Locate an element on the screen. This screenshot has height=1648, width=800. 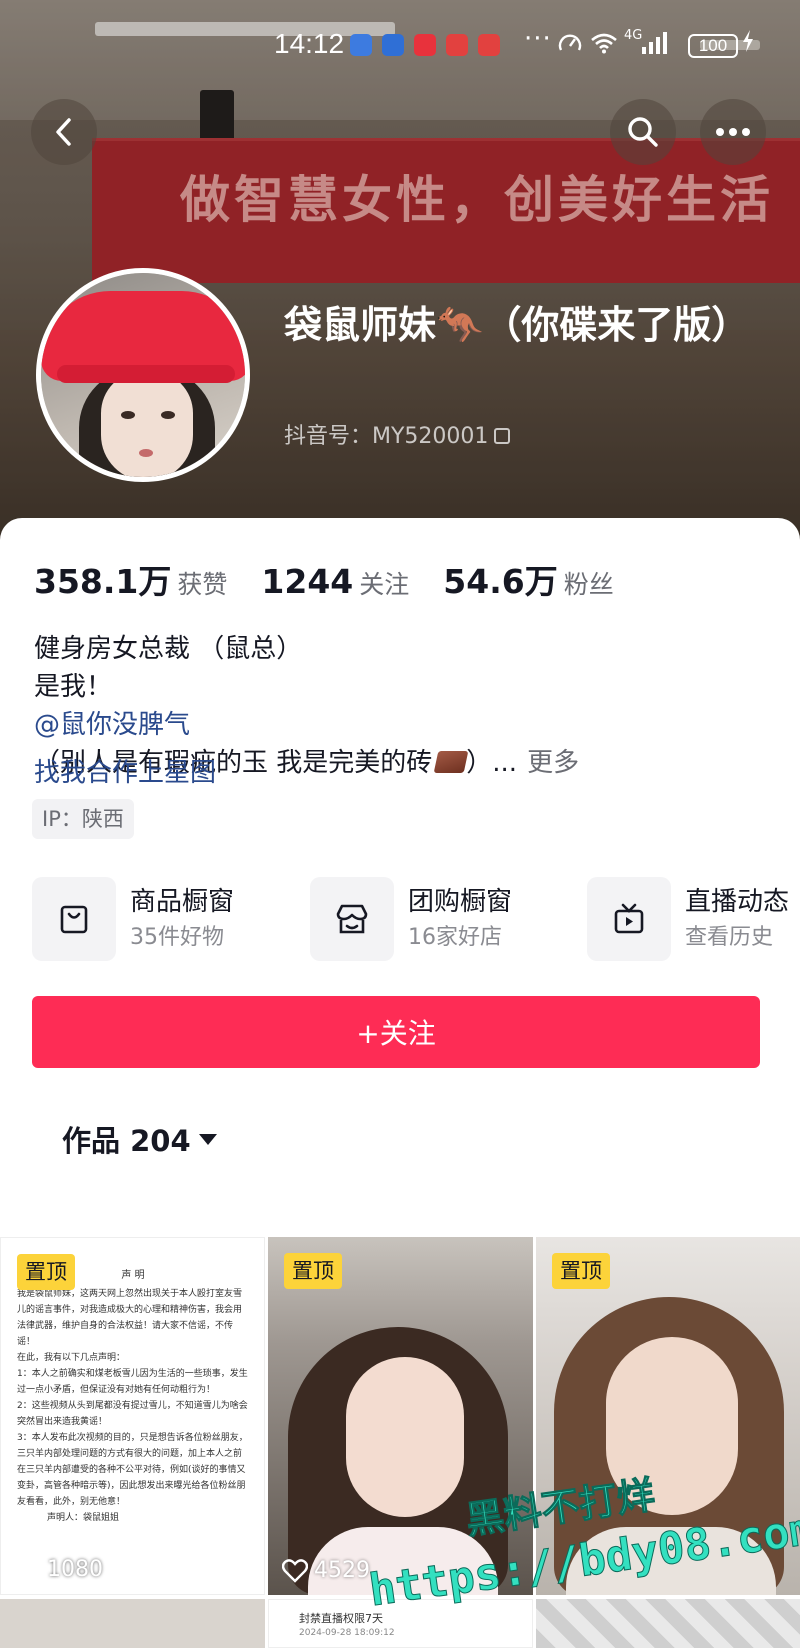
service-product-window: 商品橱窗 35件好物 is located at coordinates (133, 919).